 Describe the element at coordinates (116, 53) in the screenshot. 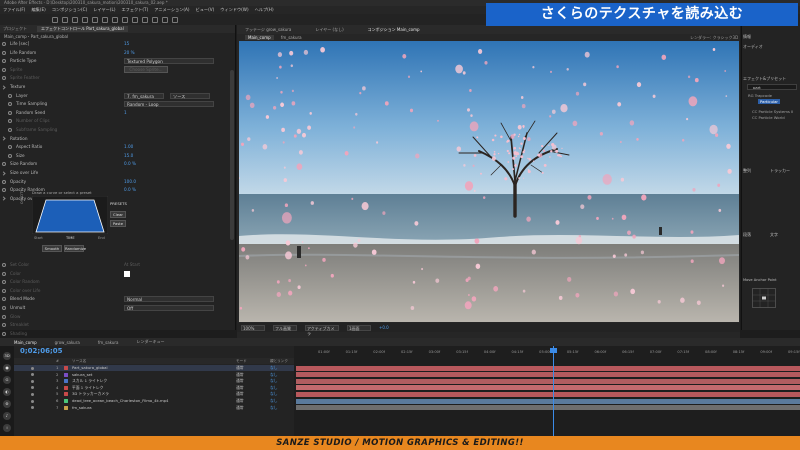

I see `property-row: Life Random 20 %` at that location.